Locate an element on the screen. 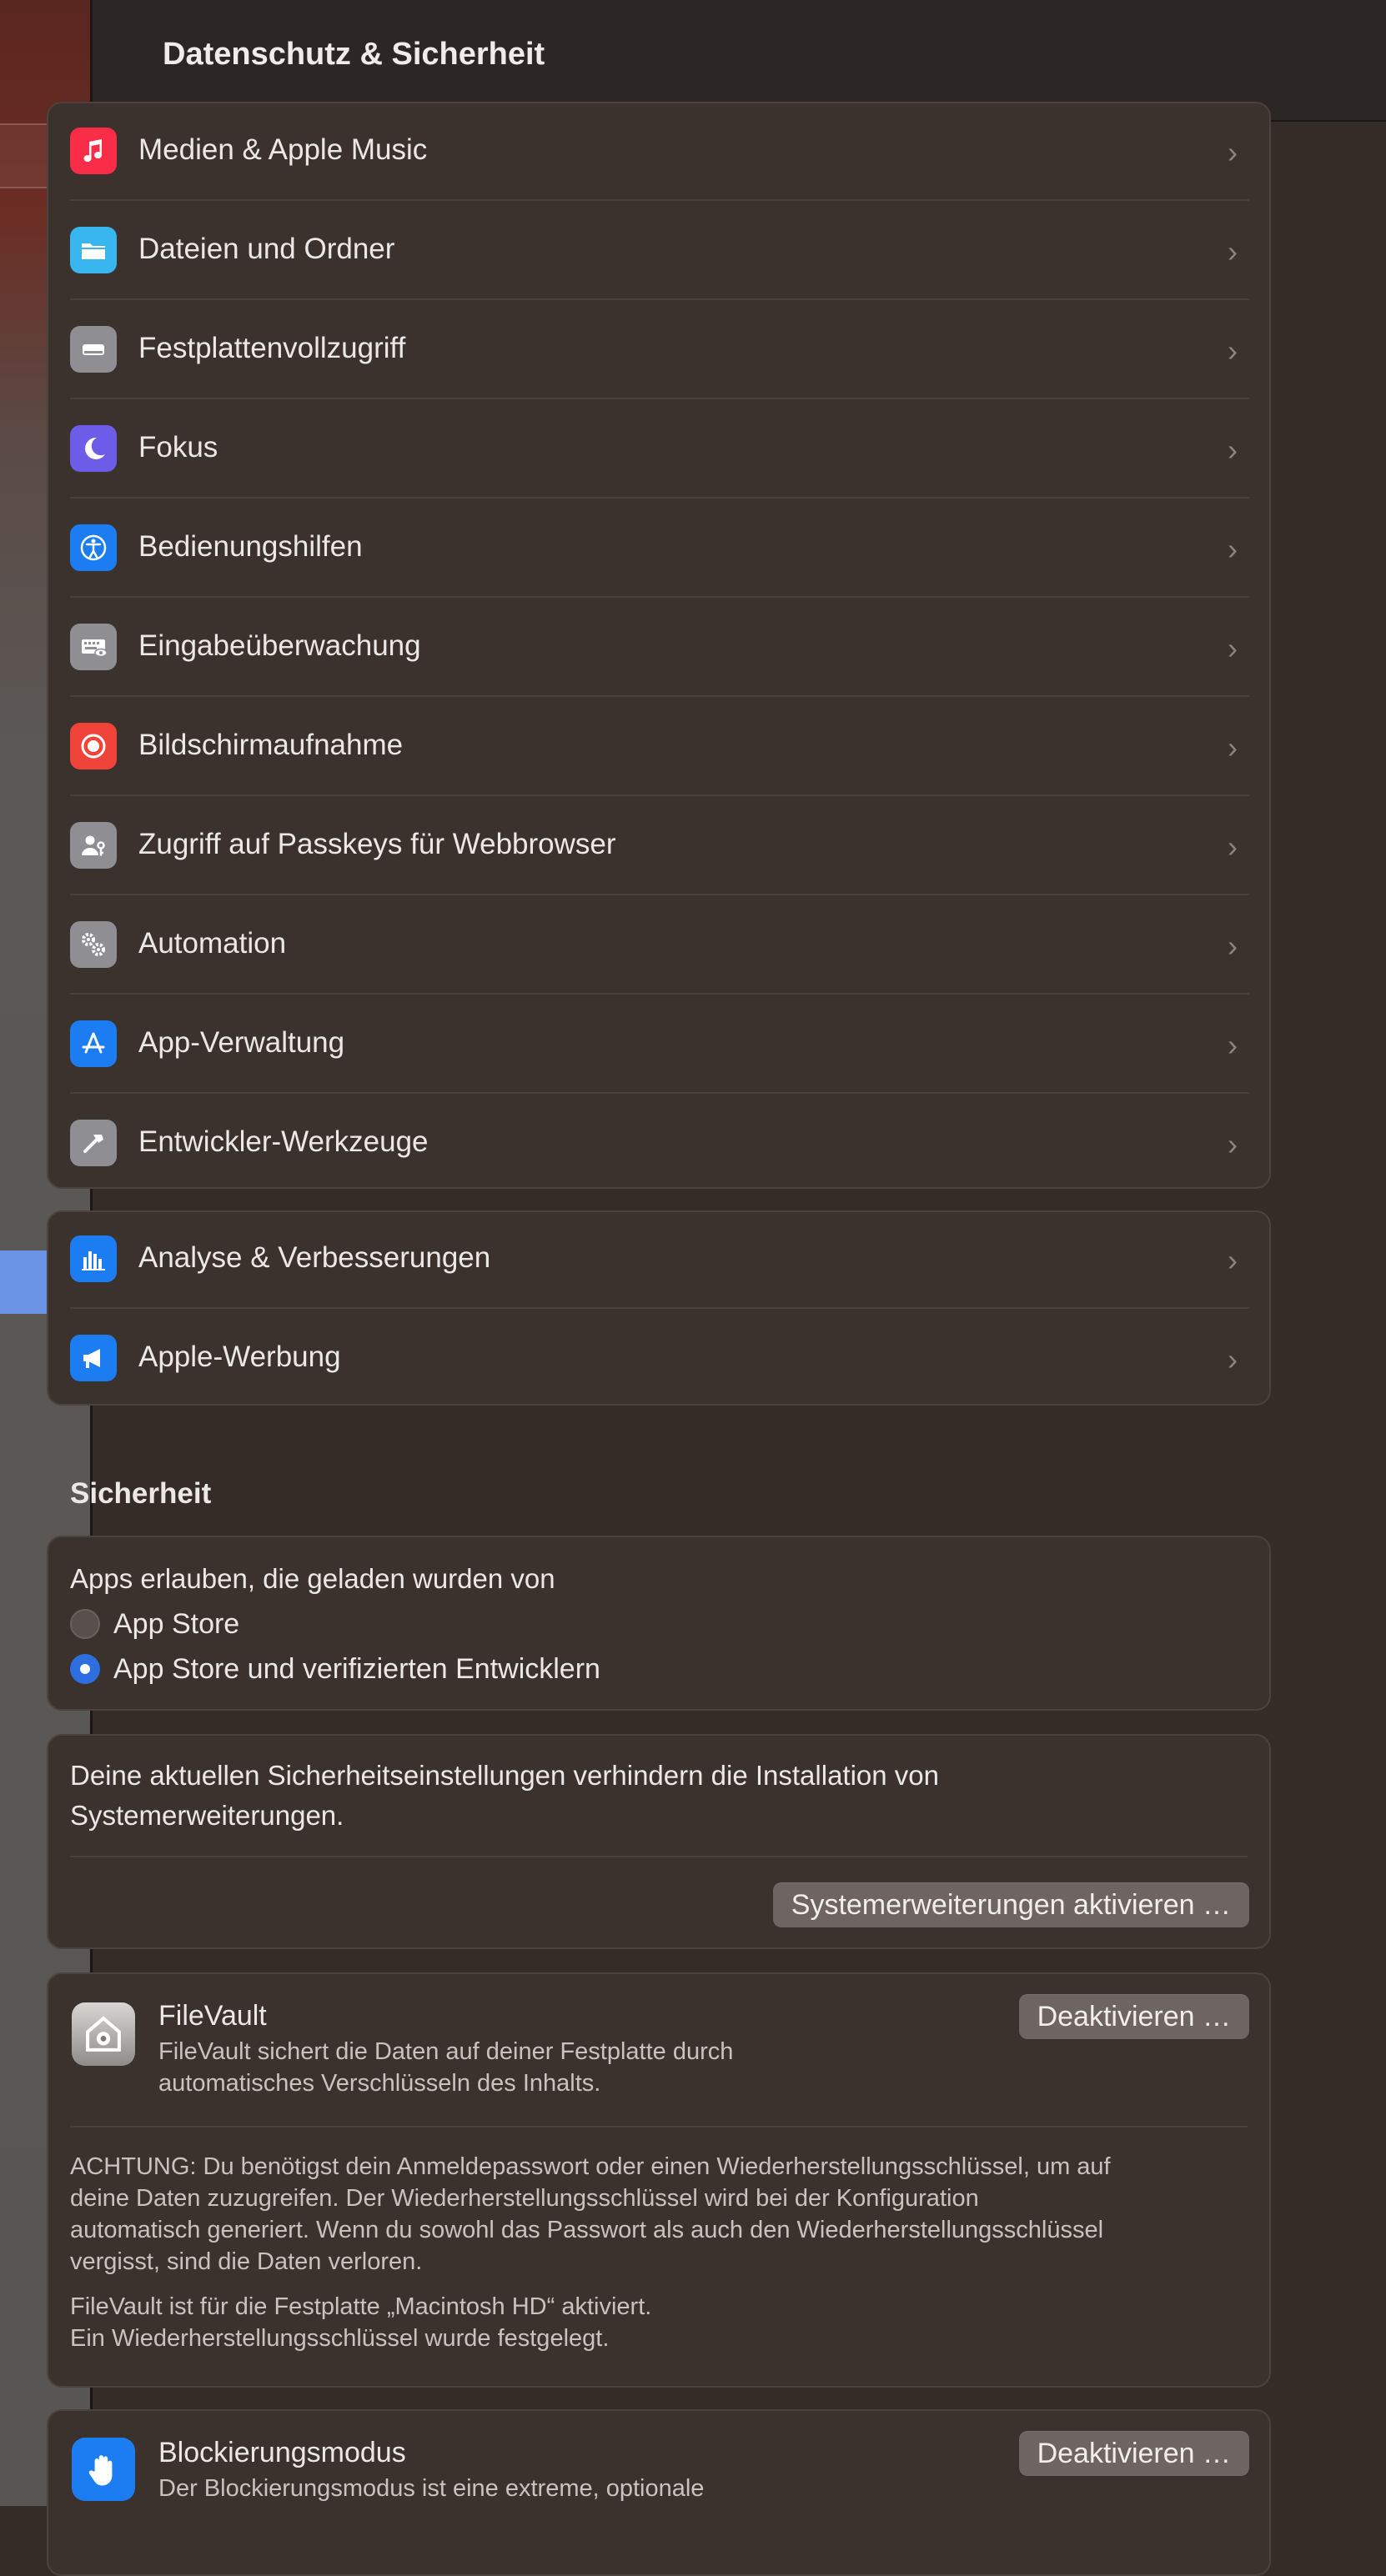 Image resolution: width=1386 pixels, height=2576 pixels. gears-icon is located at coordinates (93, 944).